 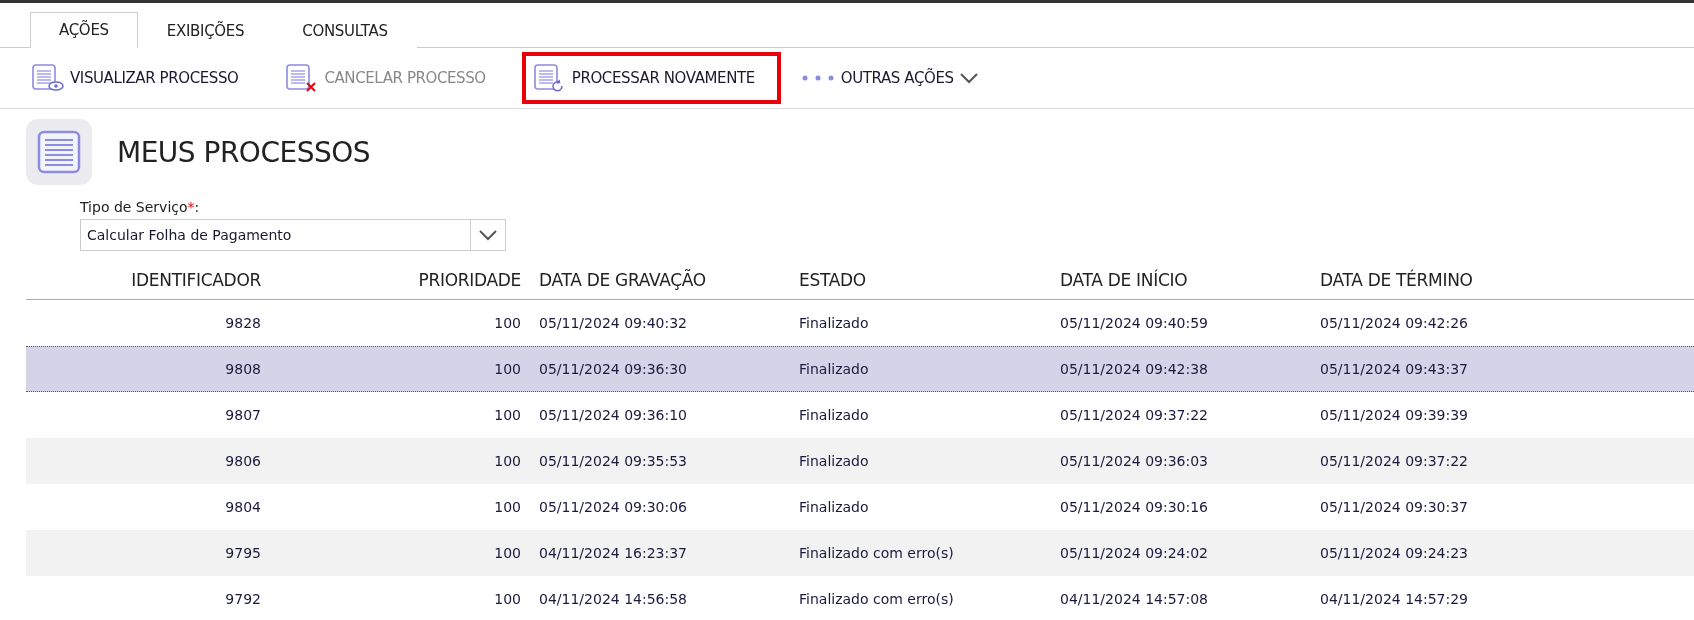 What do you see at coordinates (614, 369) in the screenshot?
I see `table-cell-text: 05/11/2024 09:36:30` at bounding box center [614, 369].